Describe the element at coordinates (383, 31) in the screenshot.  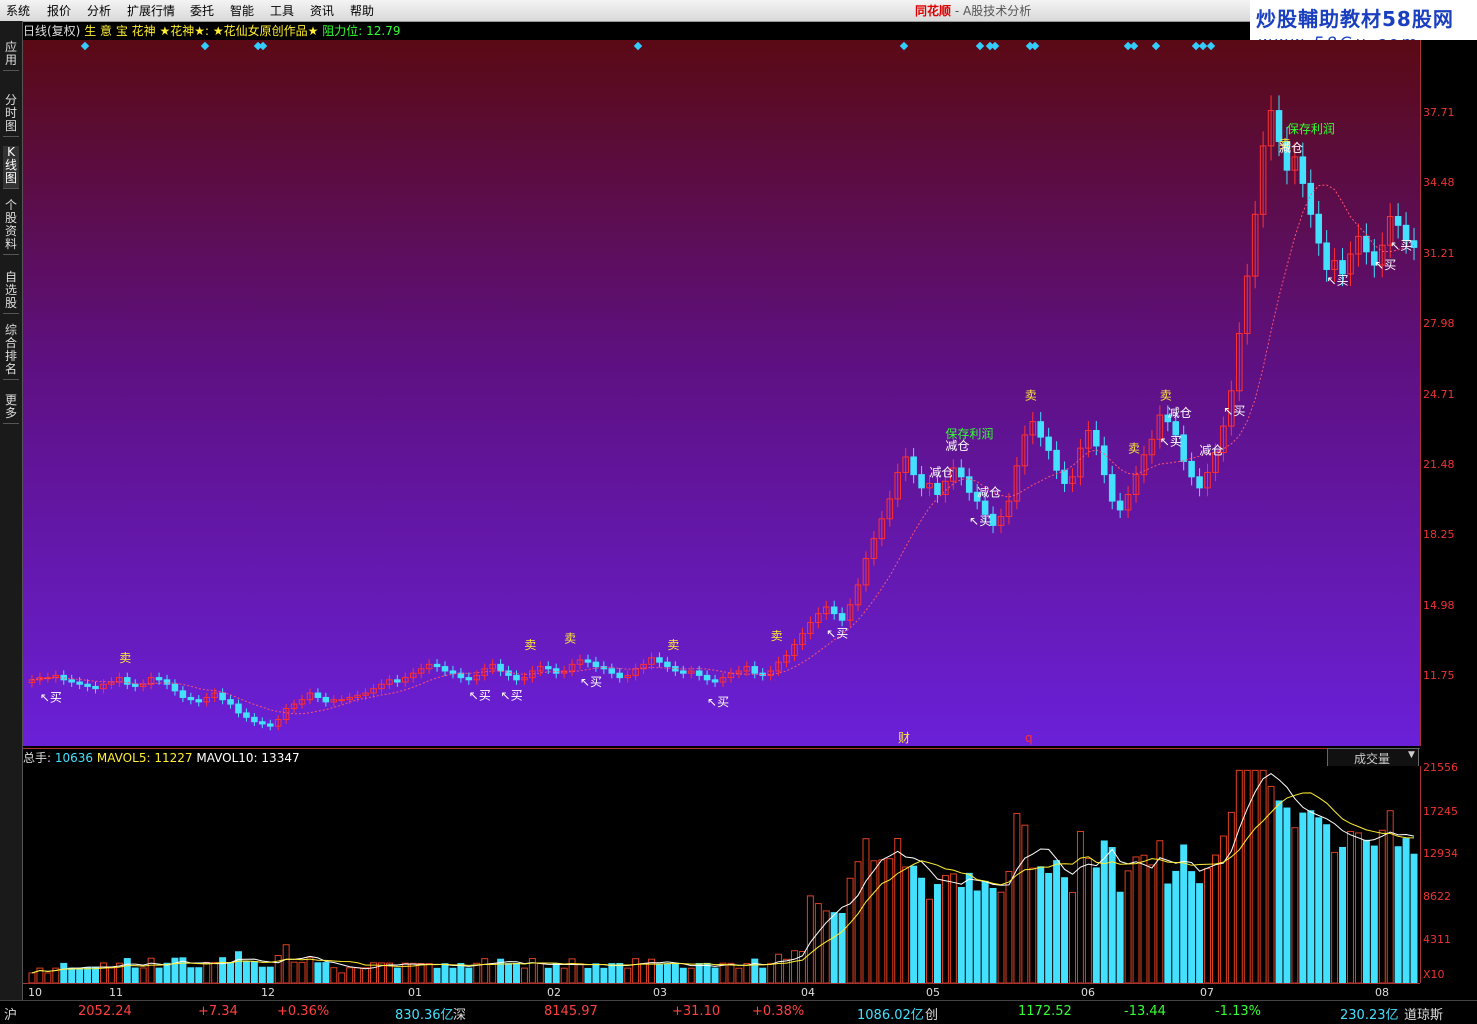
I see `resist-value: 12.79` at that location.